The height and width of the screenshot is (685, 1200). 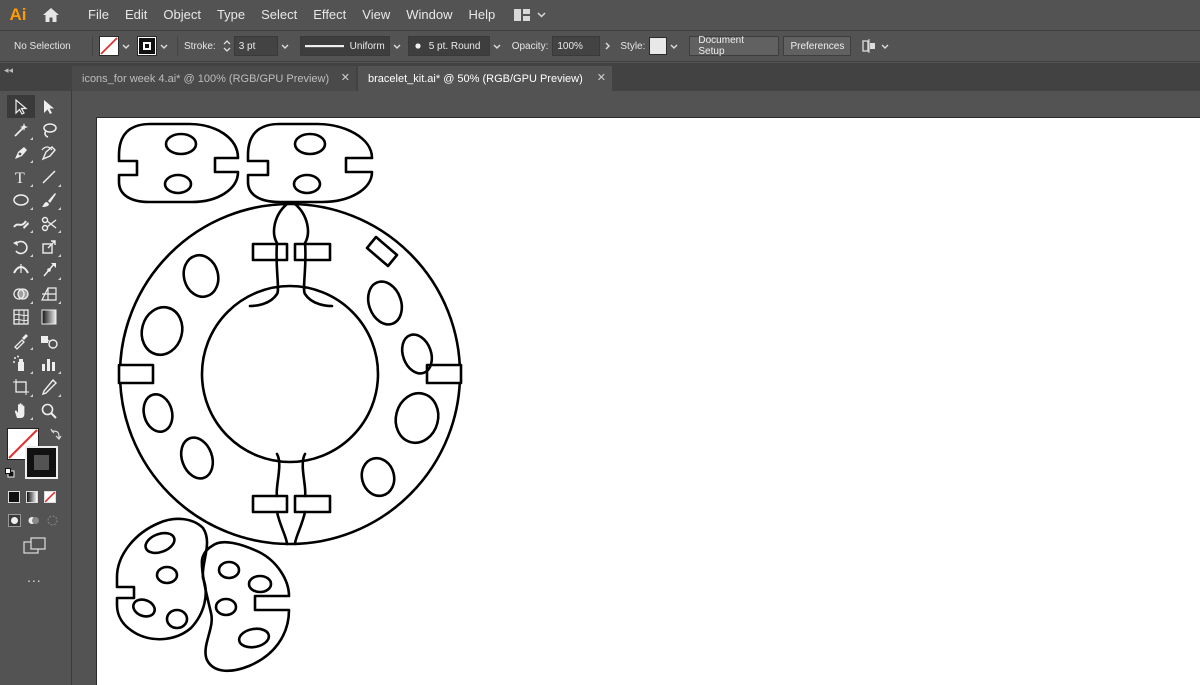 What do you see at coordinates (49, 106) in the screenshot?
I see `direct-selection-tool-button` at bounding box center [49, 106].